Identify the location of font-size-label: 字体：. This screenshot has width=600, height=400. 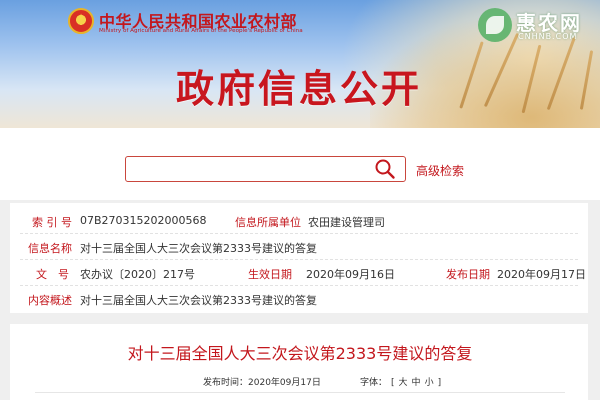
(374, 383).